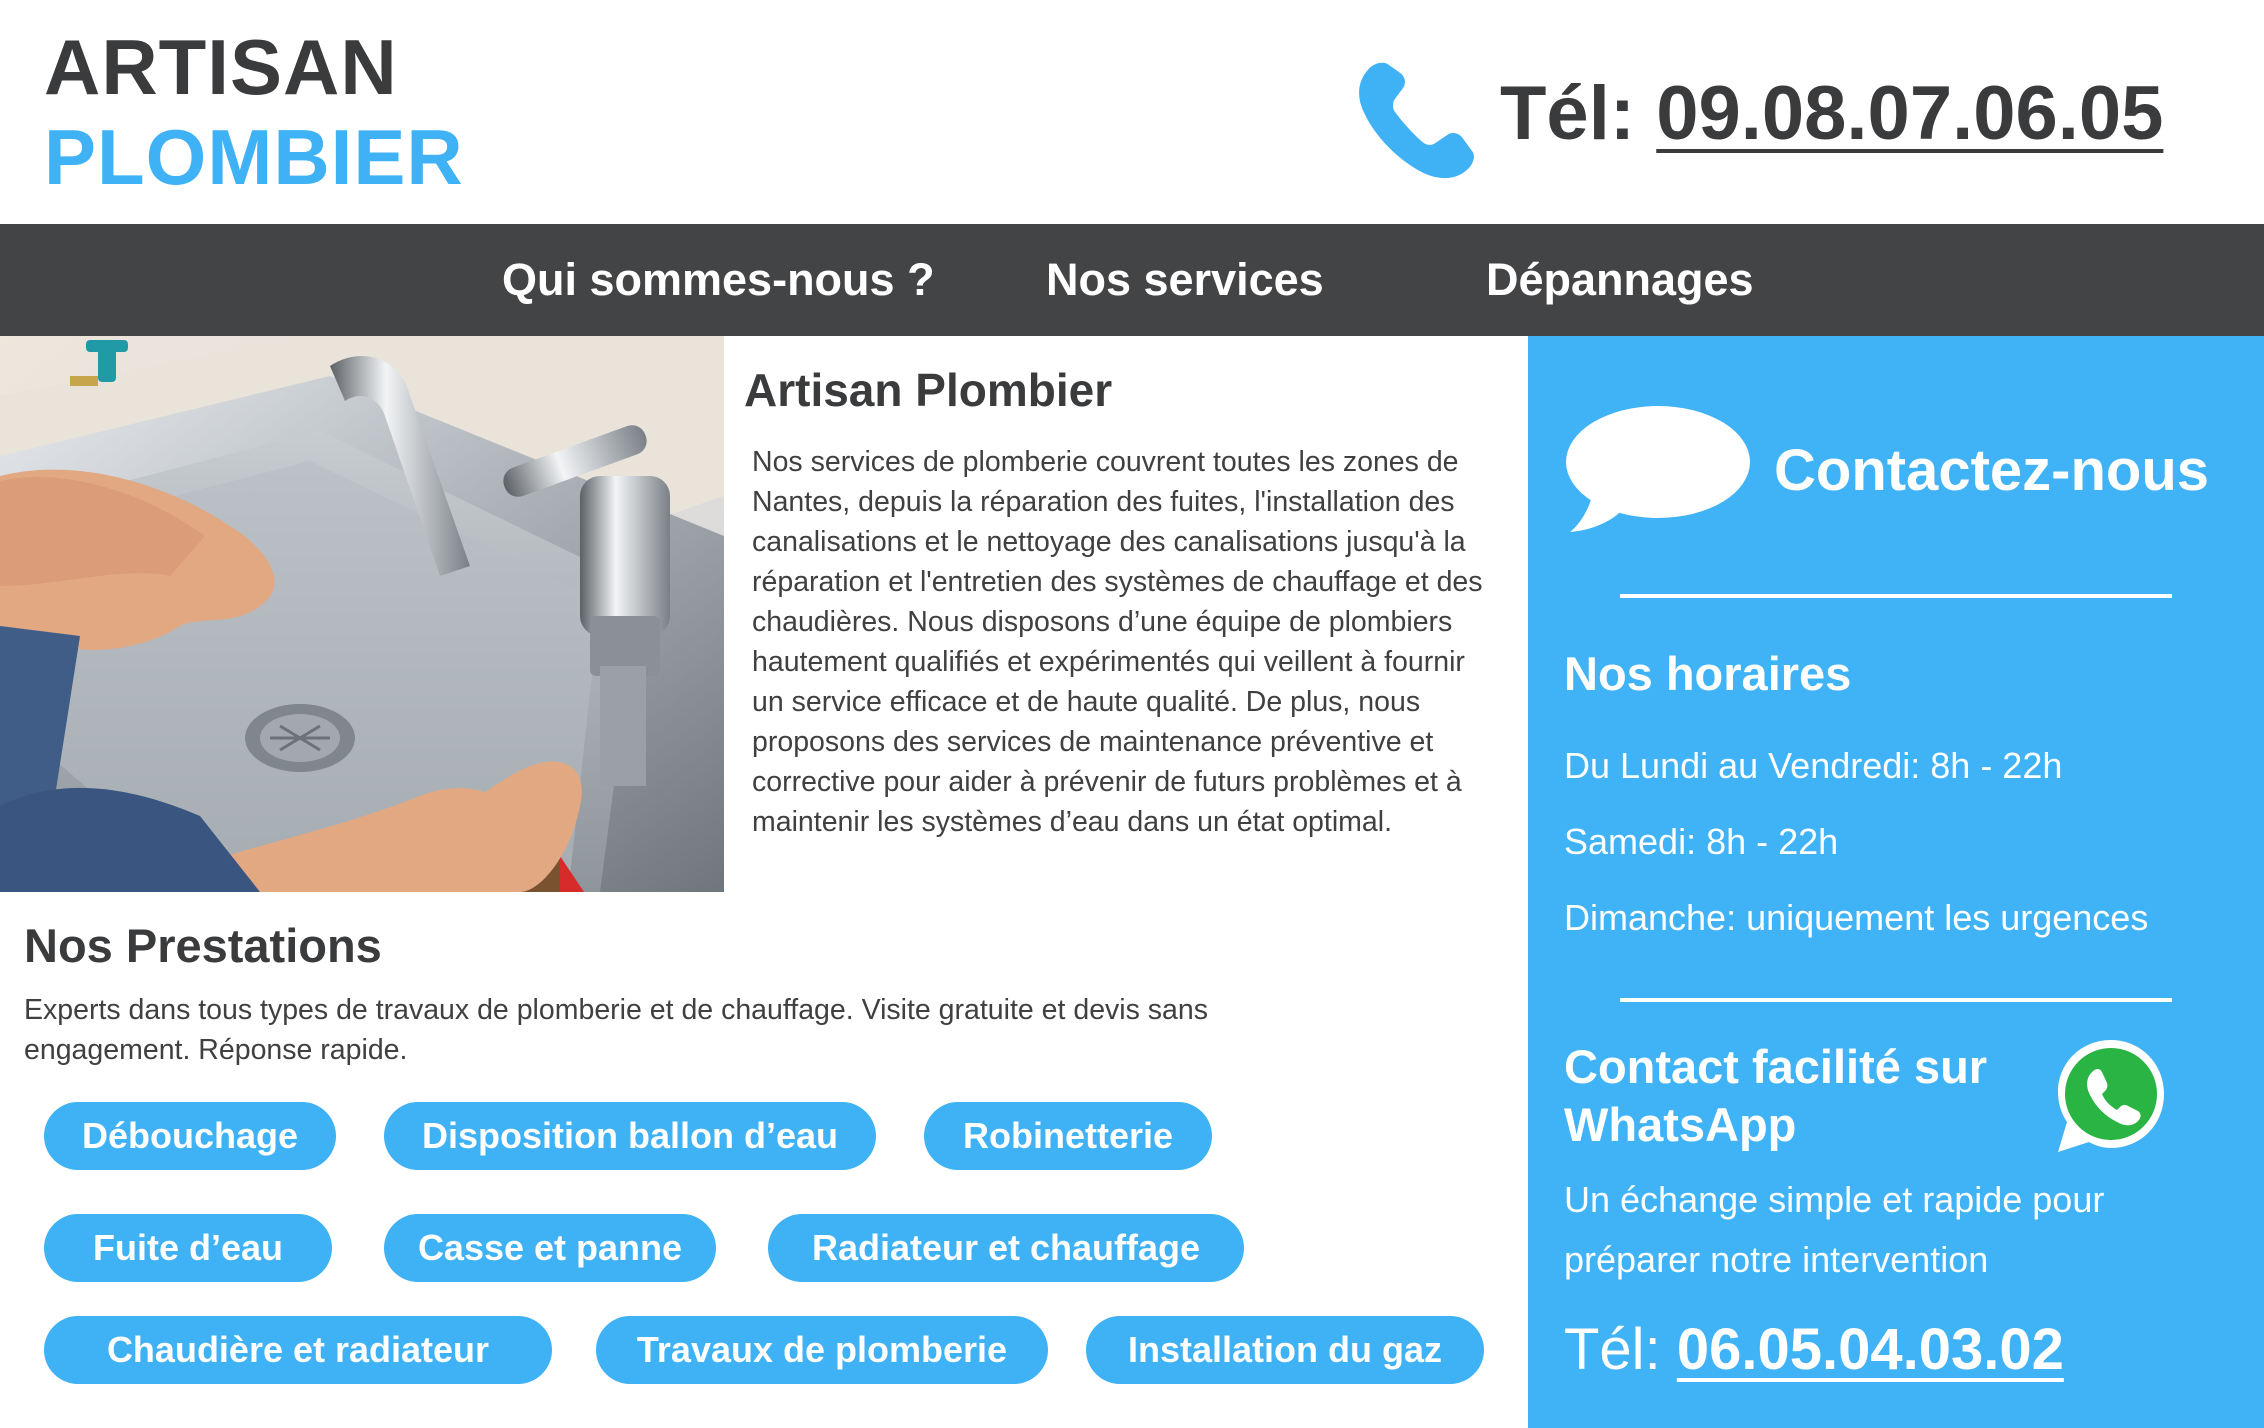 The height and width of the screenshot is (1428, 2264). I want to click on contact-title: Contactez-nous, so click(1991, 470).